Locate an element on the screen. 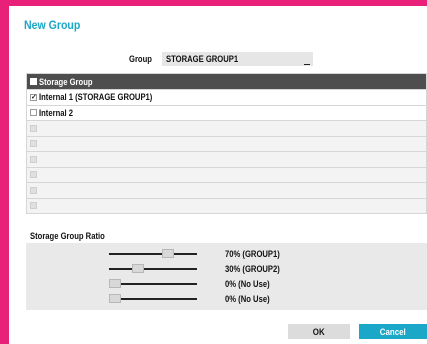 The height and width of the screenshot is (344, 427). group-name-input: STORAGE GROUP1 is located at coordinates (237, 59).